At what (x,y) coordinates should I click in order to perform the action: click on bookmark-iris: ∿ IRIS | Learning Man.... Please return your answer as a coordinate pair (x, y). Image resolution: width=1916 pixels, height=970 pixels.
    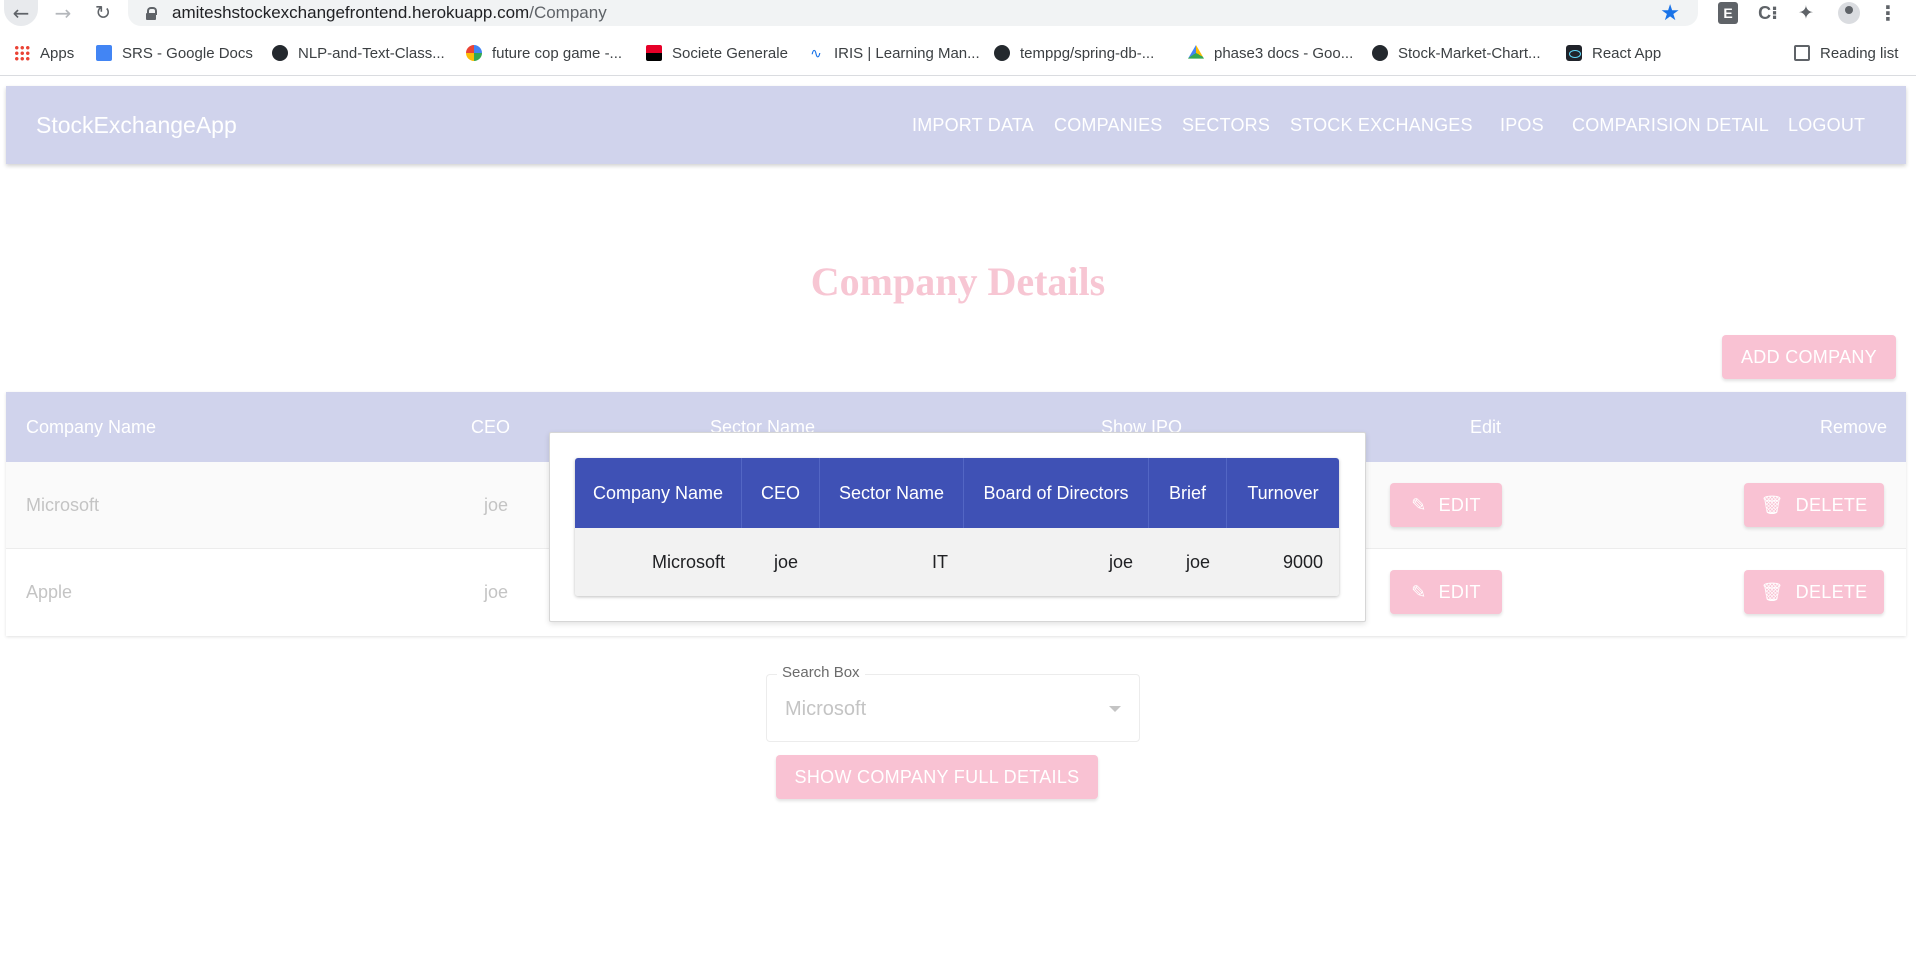
    Looking at the image, I should click on (894, 53).